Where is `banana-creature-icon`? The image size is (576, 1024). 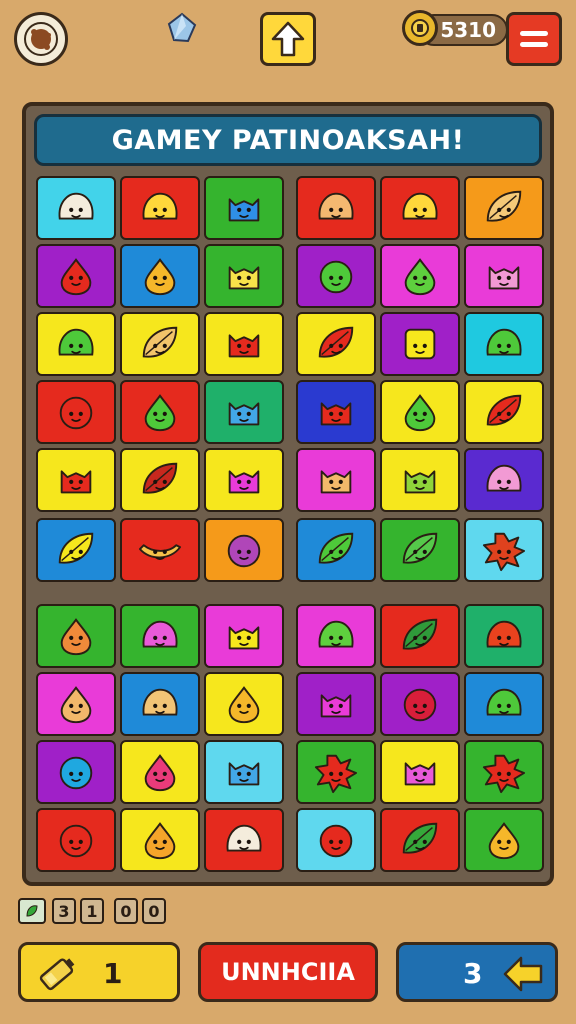 banana-creature-icon is located at coordinates (160, 552).